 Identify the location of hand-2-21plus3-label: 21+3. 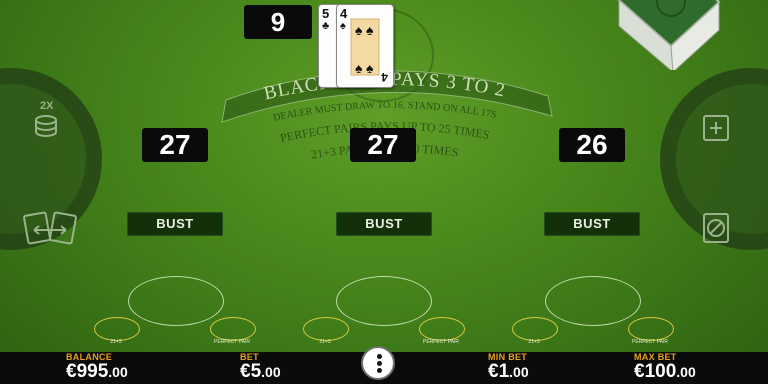
(325, 342).